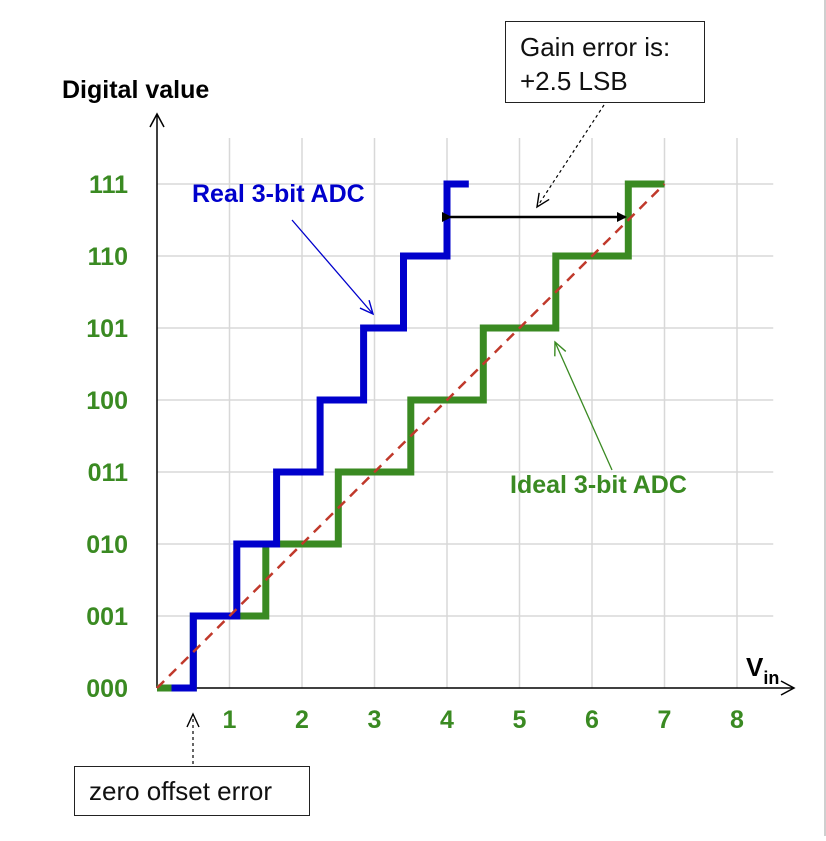  What do you see at coordinates (107, 545) in the screenshot?
I see `y-tick-label: 010` at bounding box center [107, 545].